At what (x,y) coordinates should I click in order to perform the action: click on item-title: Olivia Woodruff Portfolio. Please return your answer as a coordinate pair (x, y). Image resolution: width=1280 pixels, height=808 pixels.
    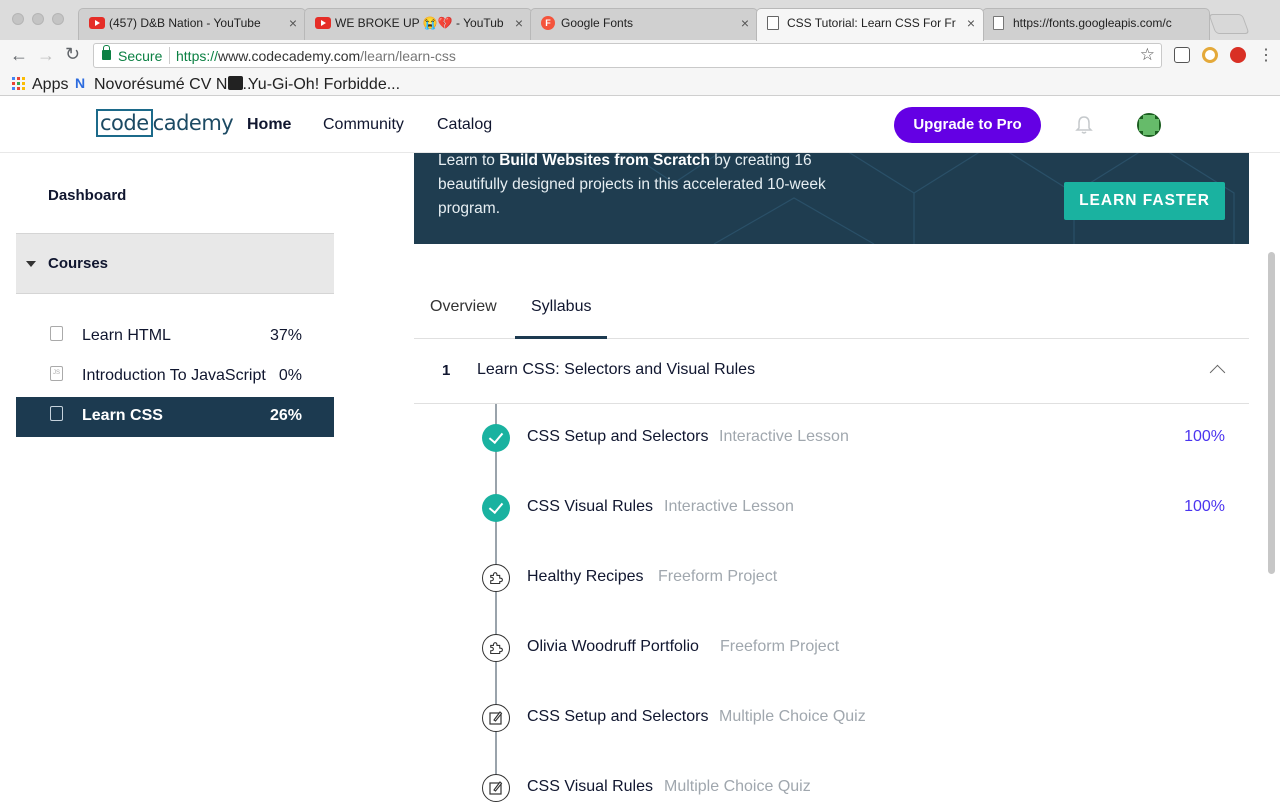
    Looking at the image, I should click on (613, 646).